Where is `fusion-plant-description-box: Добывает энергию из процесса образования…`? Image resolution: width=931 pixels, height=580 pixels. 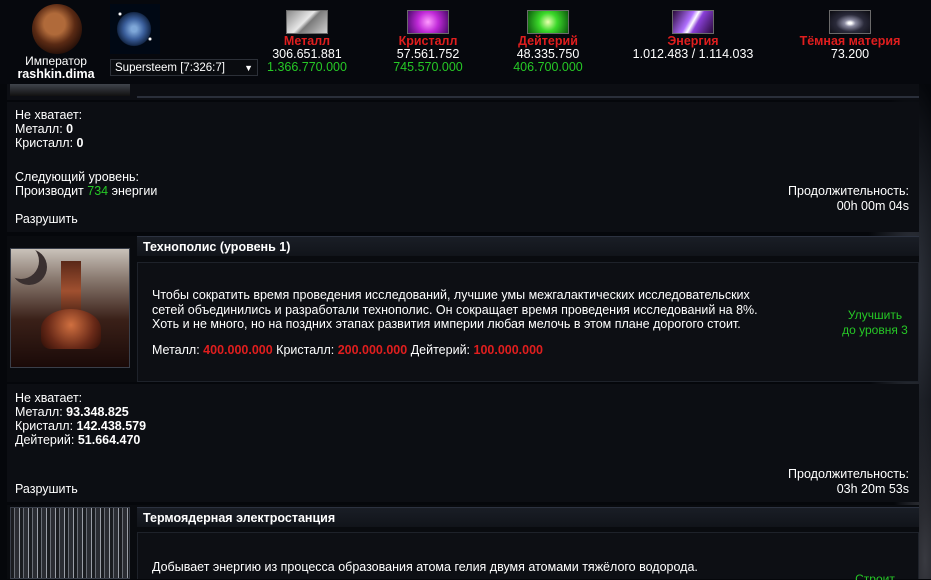 fusion-plant-description-box: Добывает энергию из процесса образования… is located at coordinates (528, 556).